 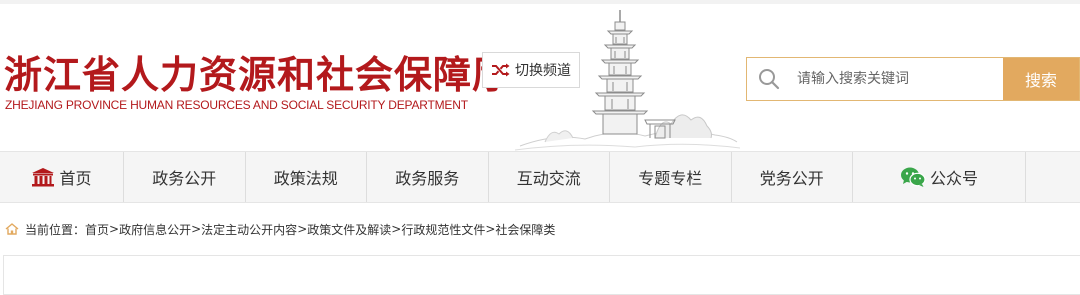 I want to click on search-box: 搜索, so click(x=913, y=79).